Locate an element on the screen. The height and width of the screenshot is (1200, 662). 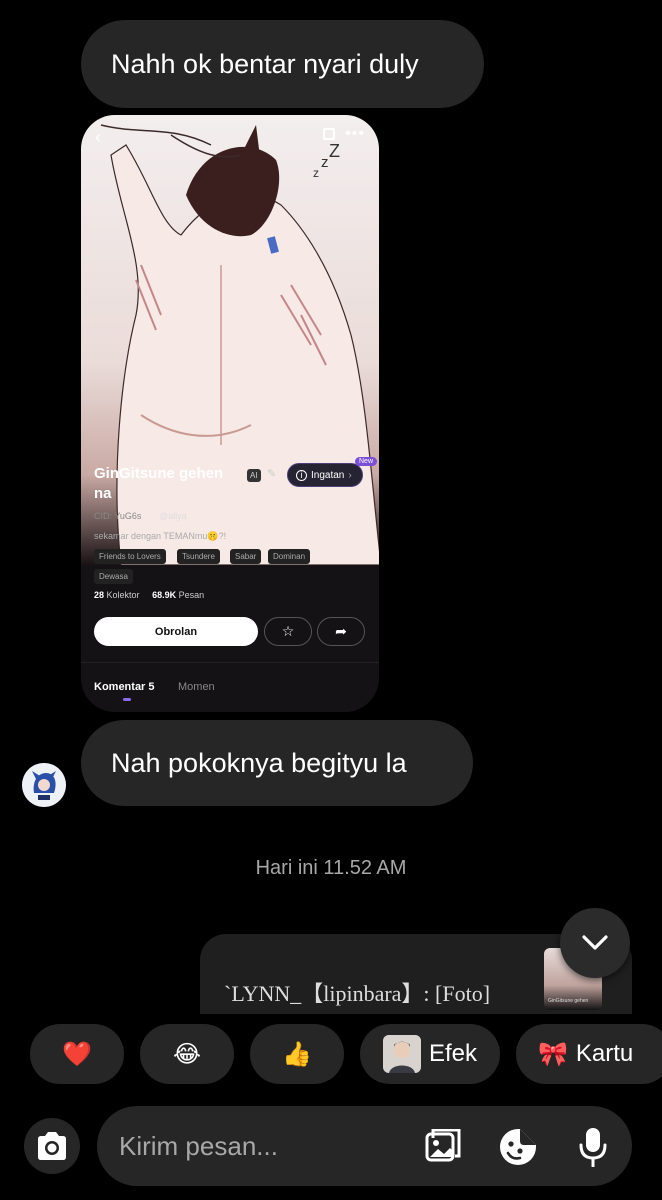
chevron-down-icon is located at coordinates (595, 942).